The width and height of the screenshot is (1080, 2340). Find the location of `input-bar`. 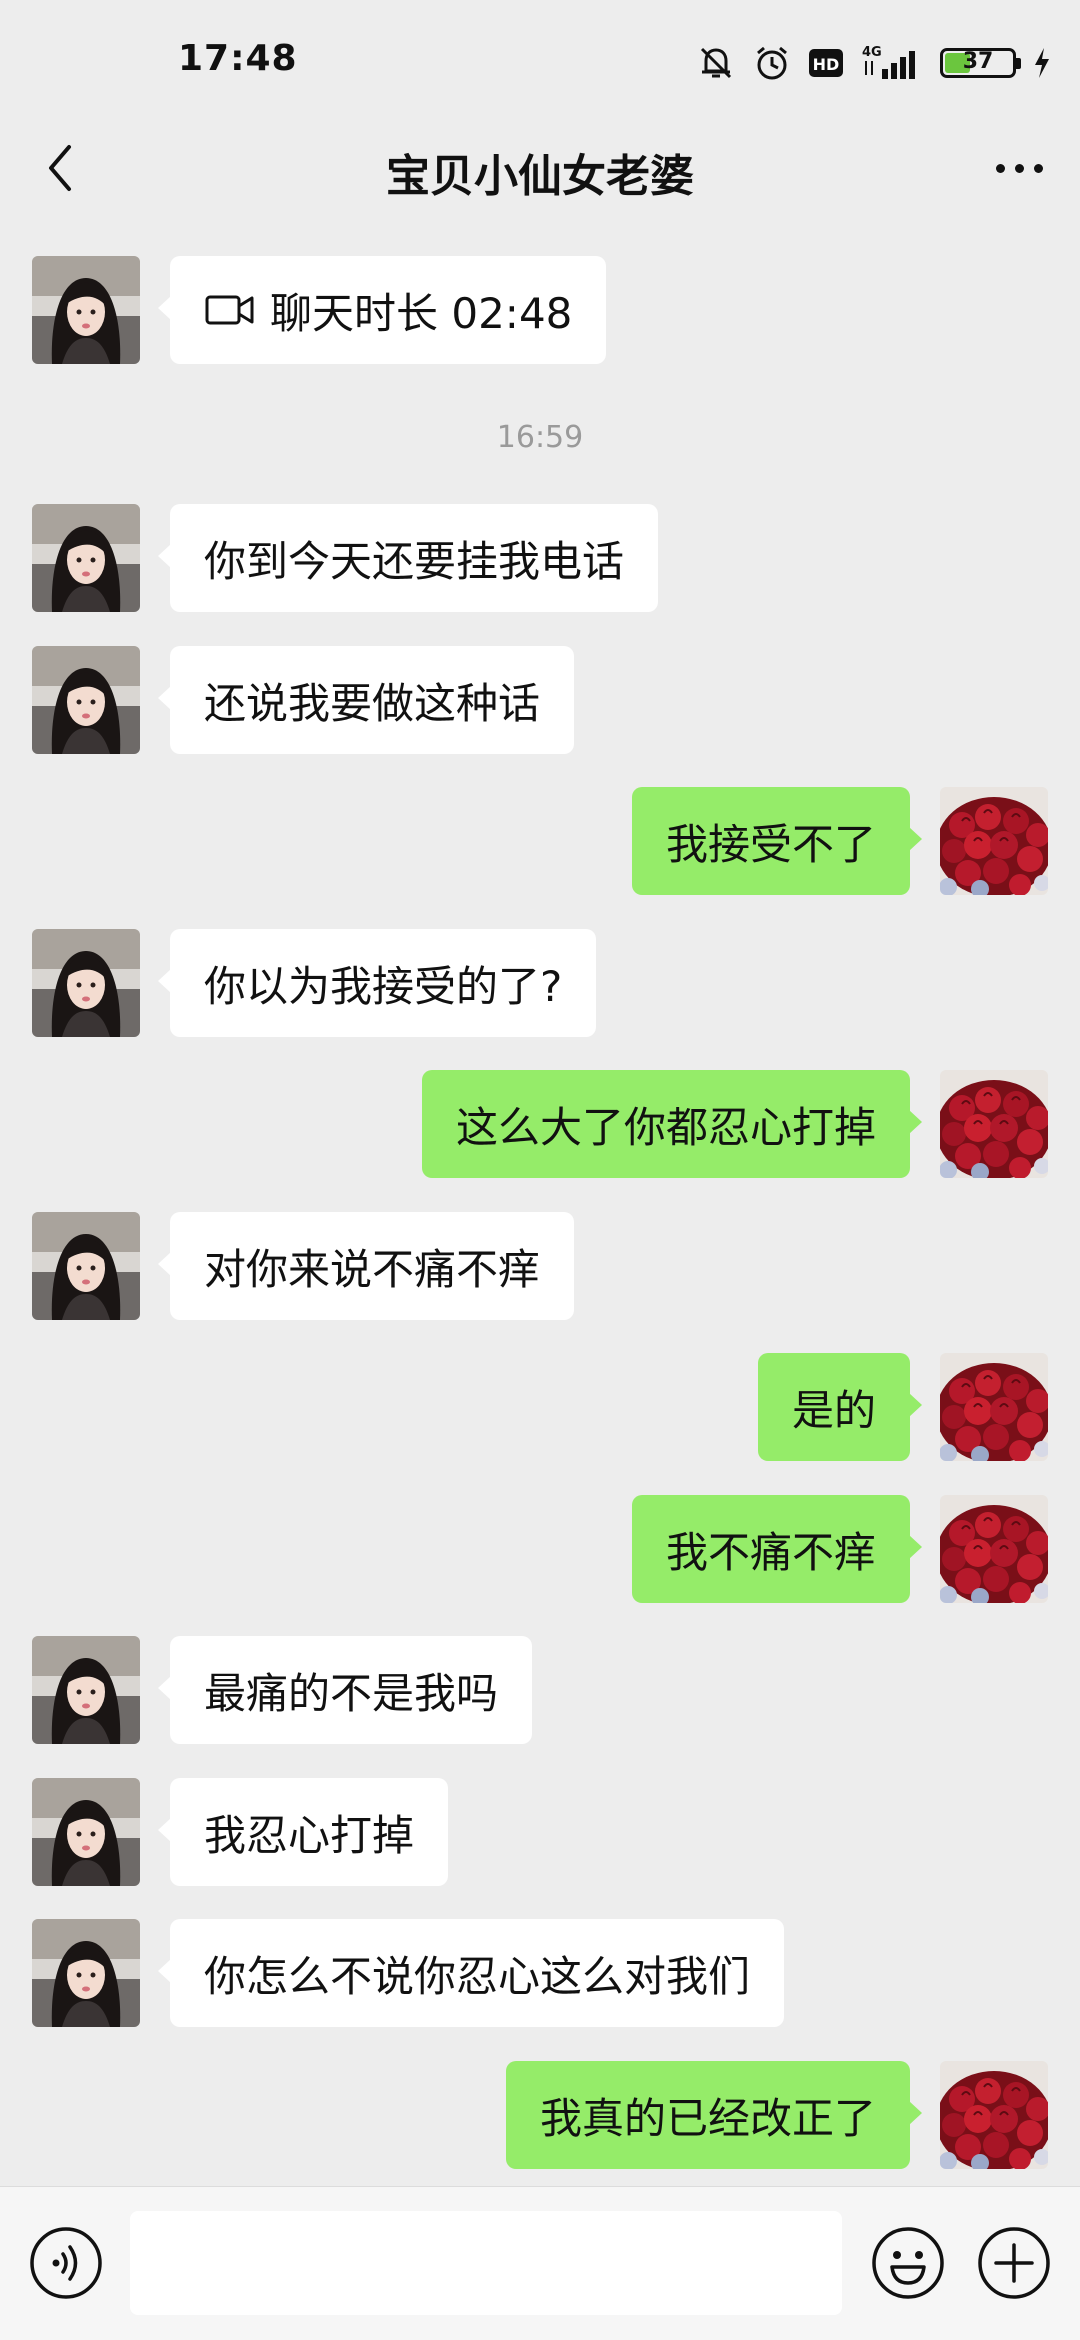

input-bar is located at coordinates (540, 2263).